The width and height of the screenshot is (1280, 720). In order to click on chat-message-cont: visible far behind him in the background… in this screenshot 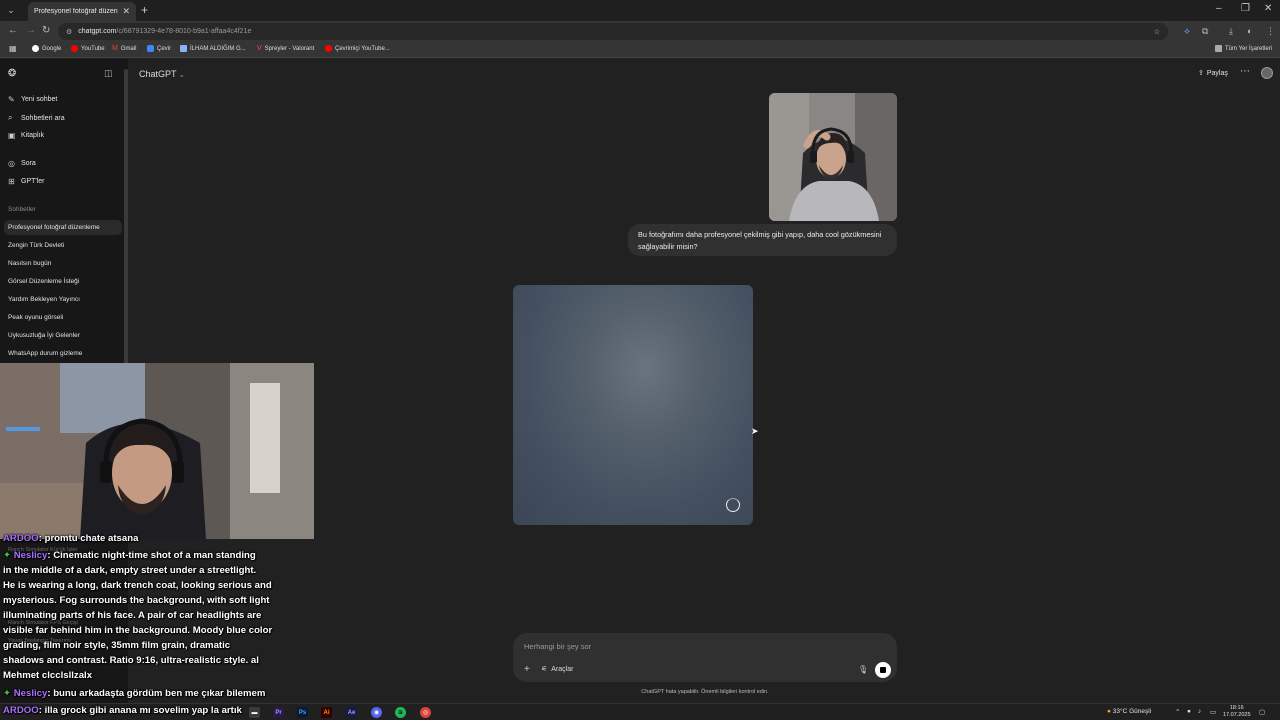, I will do `click(138, 630)`.